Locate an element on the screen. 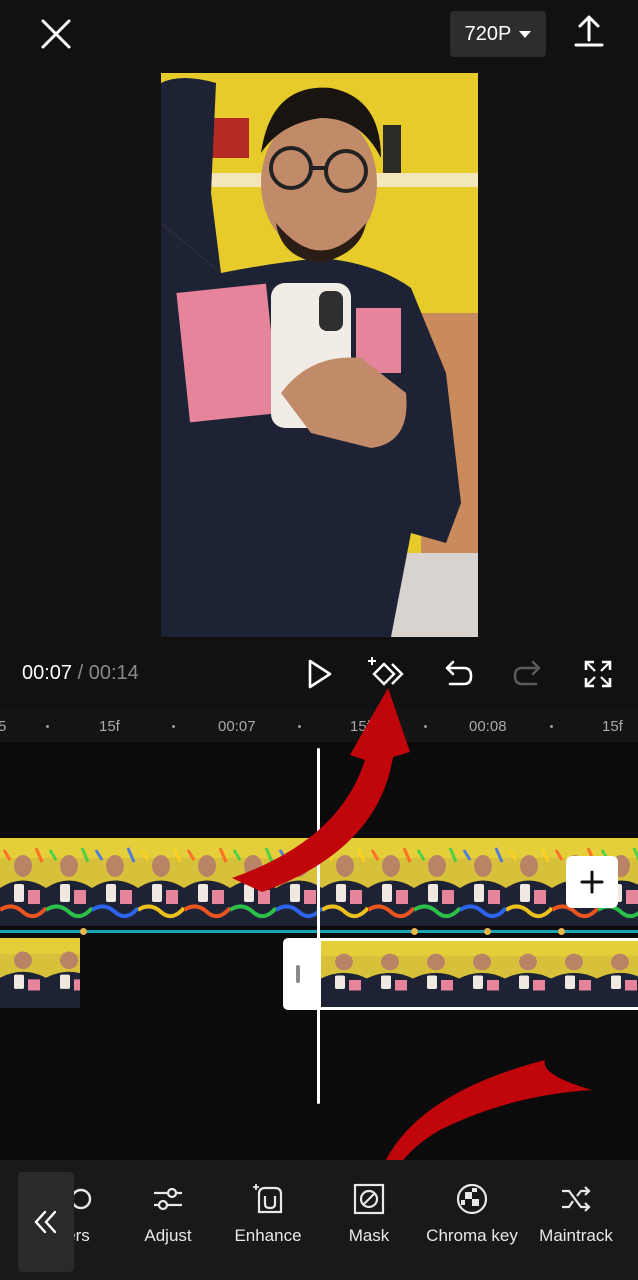  tool-adjust: Adjust is located at coordinates (168, 1214).